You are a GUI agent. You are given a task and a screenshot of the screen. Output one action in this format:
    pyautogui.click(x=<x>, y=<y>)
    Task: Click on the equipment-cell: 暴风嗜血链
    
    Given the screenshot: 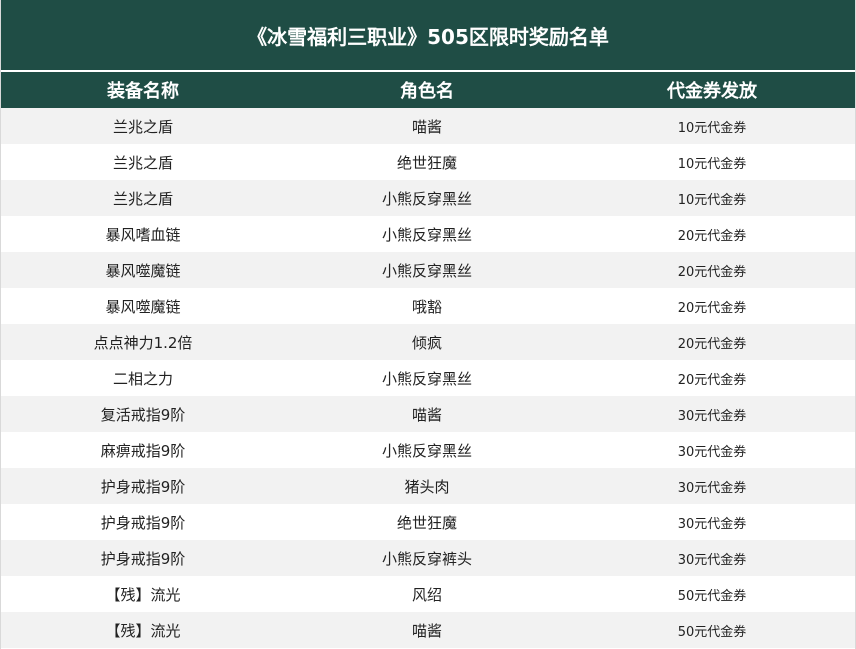 What is the action you would take?
    pyautogui.click(x=143, y=234)
    